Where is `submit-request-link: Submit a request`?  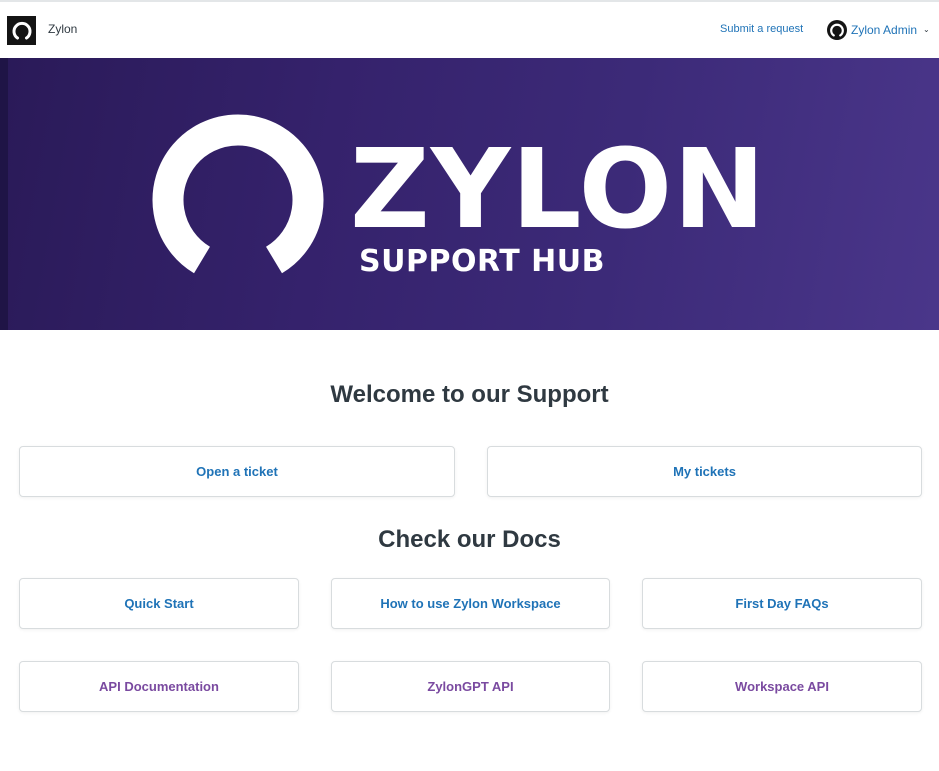
submit-request-link: Submit a request is located at coordinates (761, 29).